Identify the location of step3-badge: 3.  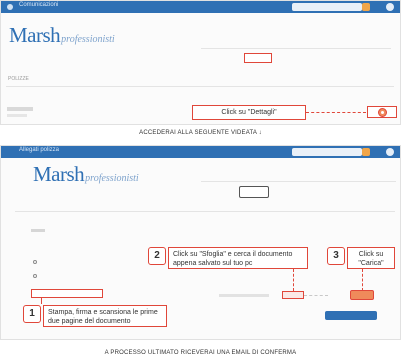
(336, 256).